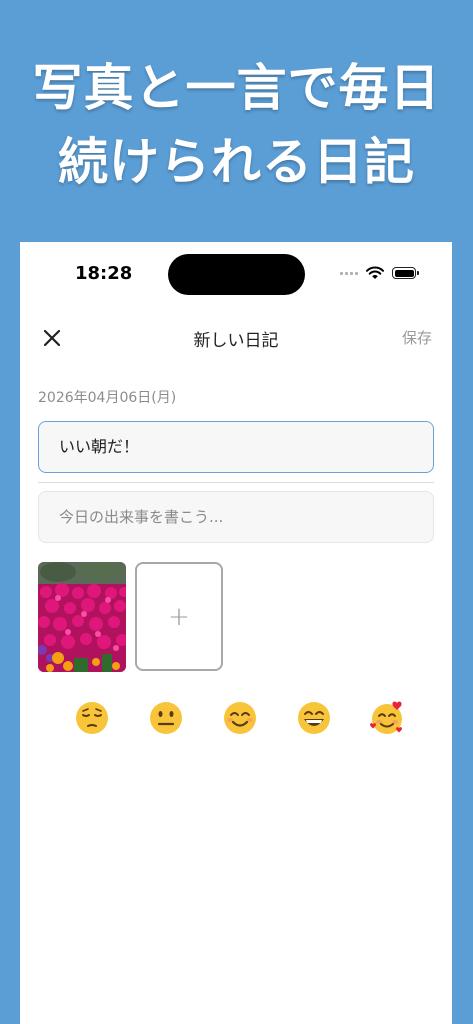 Image resolution: width=473 pixels, height=1024 pixels. I want to click on mood-selector, so click(236, 720).